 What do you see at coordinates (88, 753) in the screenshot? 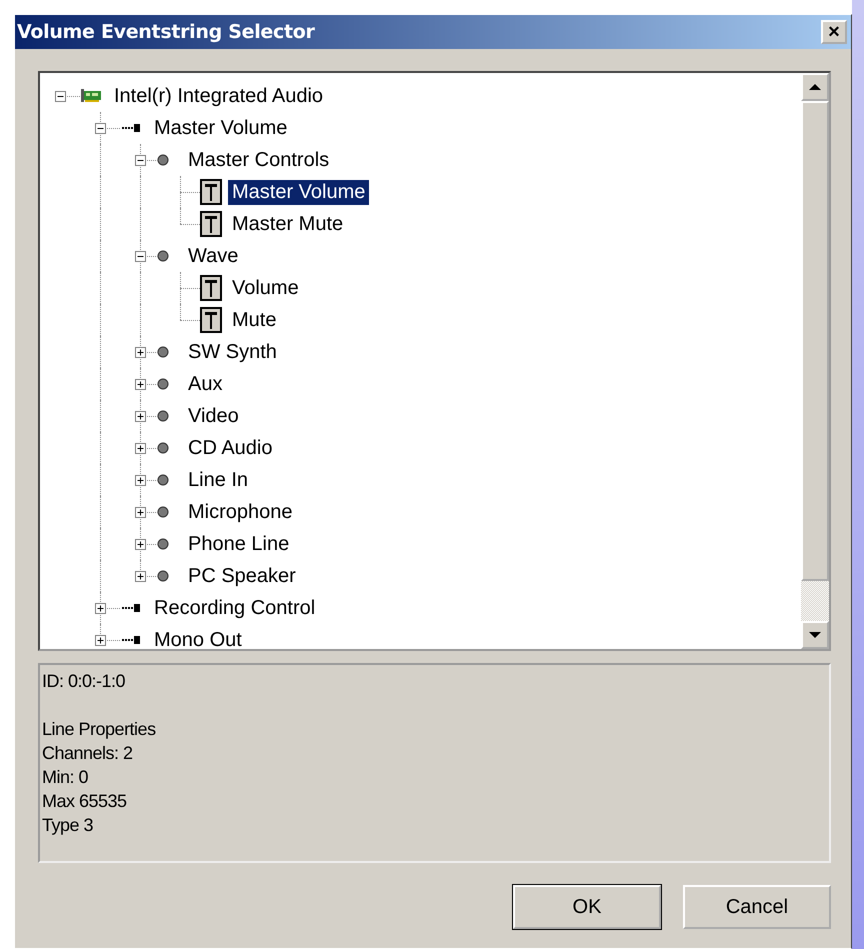
I see `info-text: Channels: 2` at bounding box center [88, 753].